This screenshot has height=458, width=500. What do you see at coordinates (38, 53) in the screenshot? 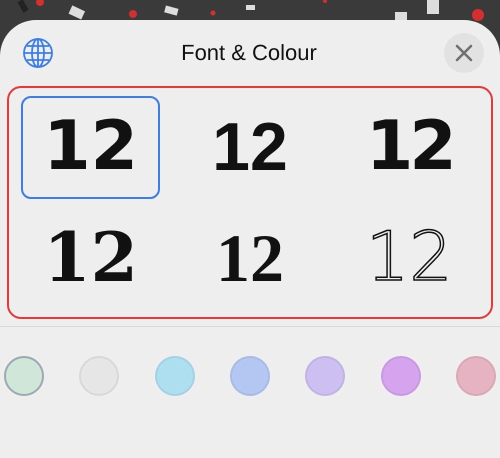
I see `globe-icon` at bounding box center [38, 53].